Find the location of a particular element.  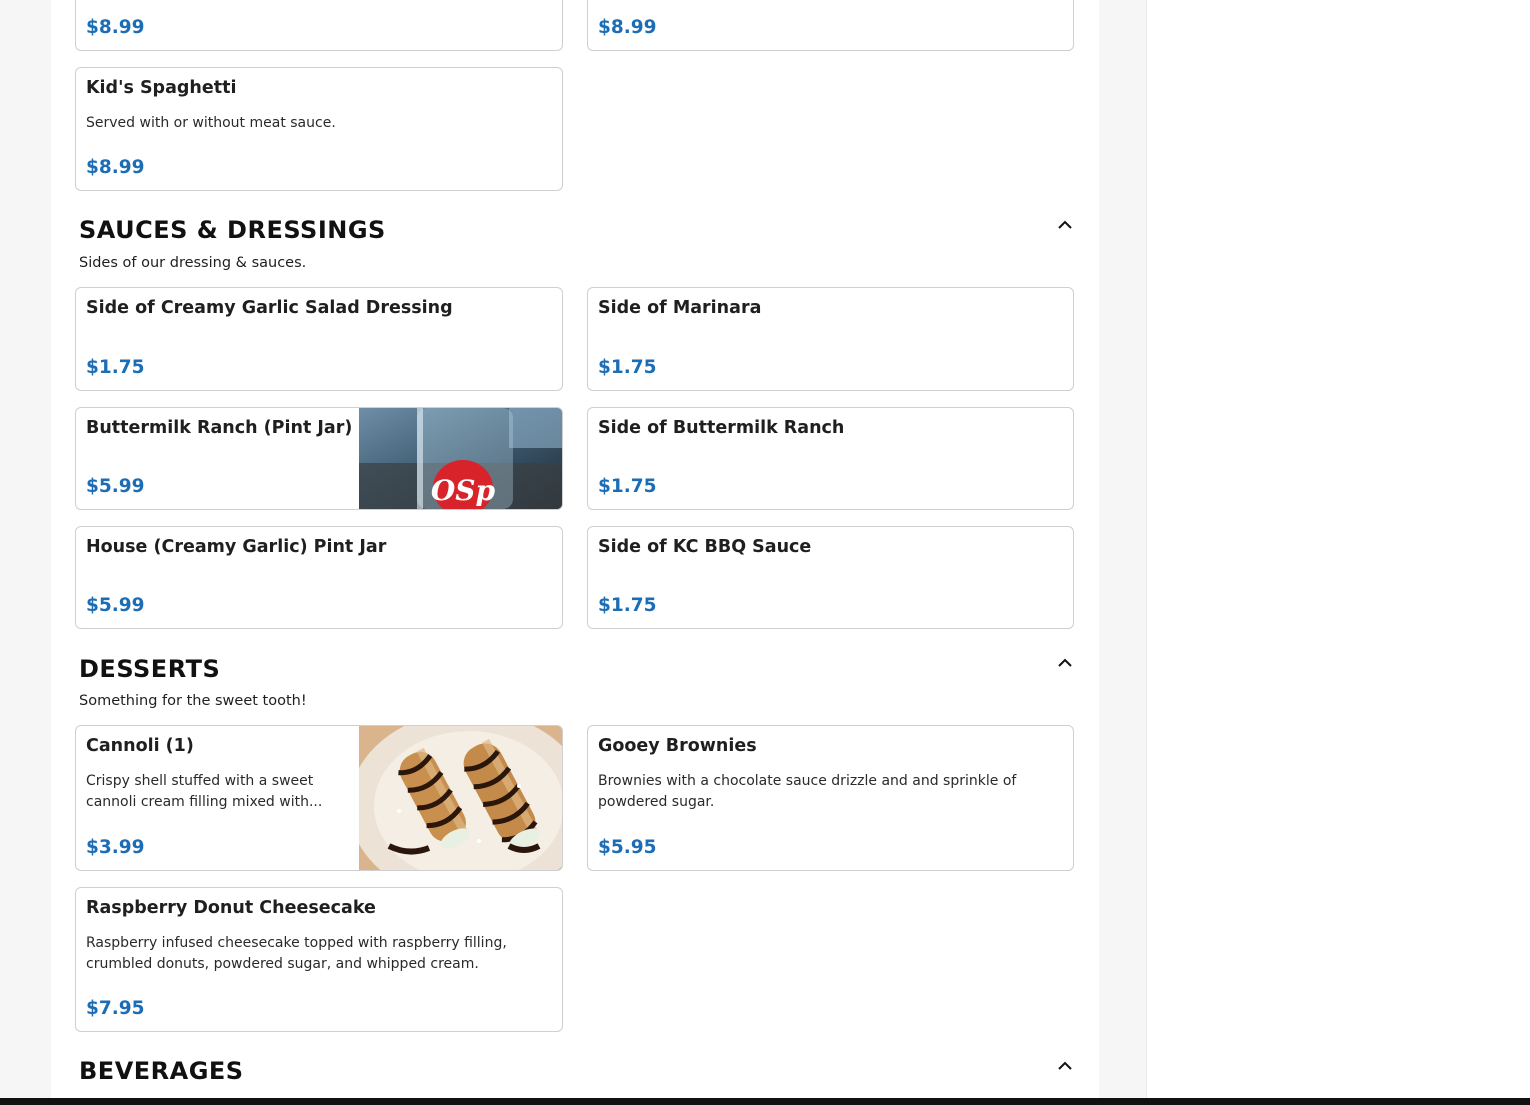

item-name: Side of Buttermilk Ranch is located at coordinates (721, 428).